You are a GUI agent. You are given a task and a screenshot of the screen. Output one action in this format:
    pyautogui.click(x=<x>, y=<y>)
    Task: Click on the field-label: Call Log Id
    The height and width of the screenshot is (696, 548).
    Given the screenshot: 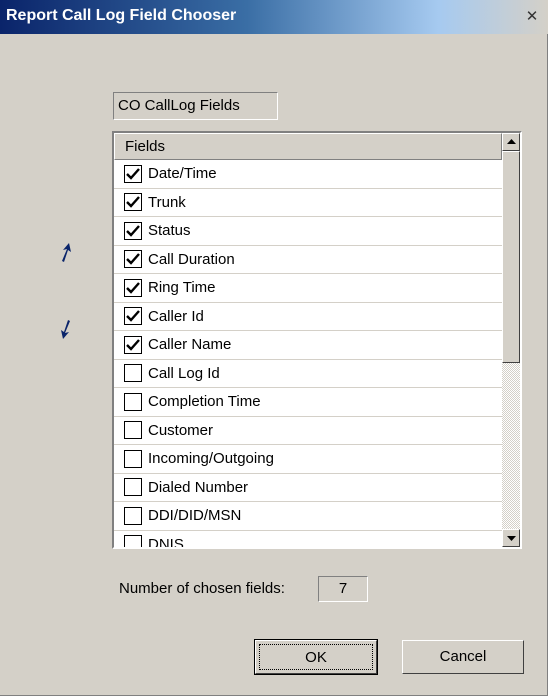 What is the action you would take?
    pyautogui.click(x=184, y=373)
    